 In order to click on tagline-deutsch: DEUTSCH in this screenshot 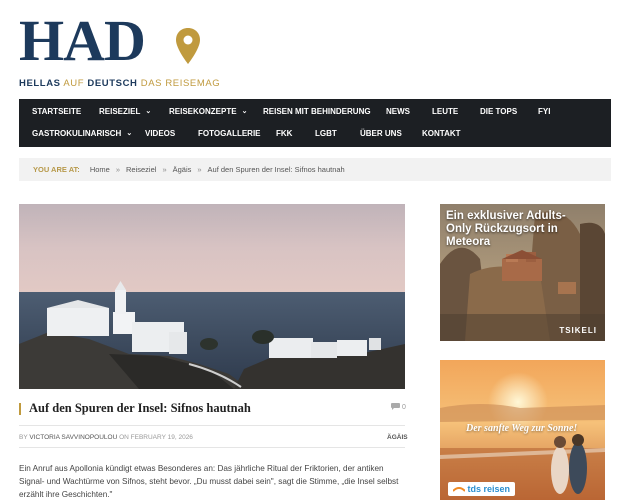, I will do `click(112, 83)`.